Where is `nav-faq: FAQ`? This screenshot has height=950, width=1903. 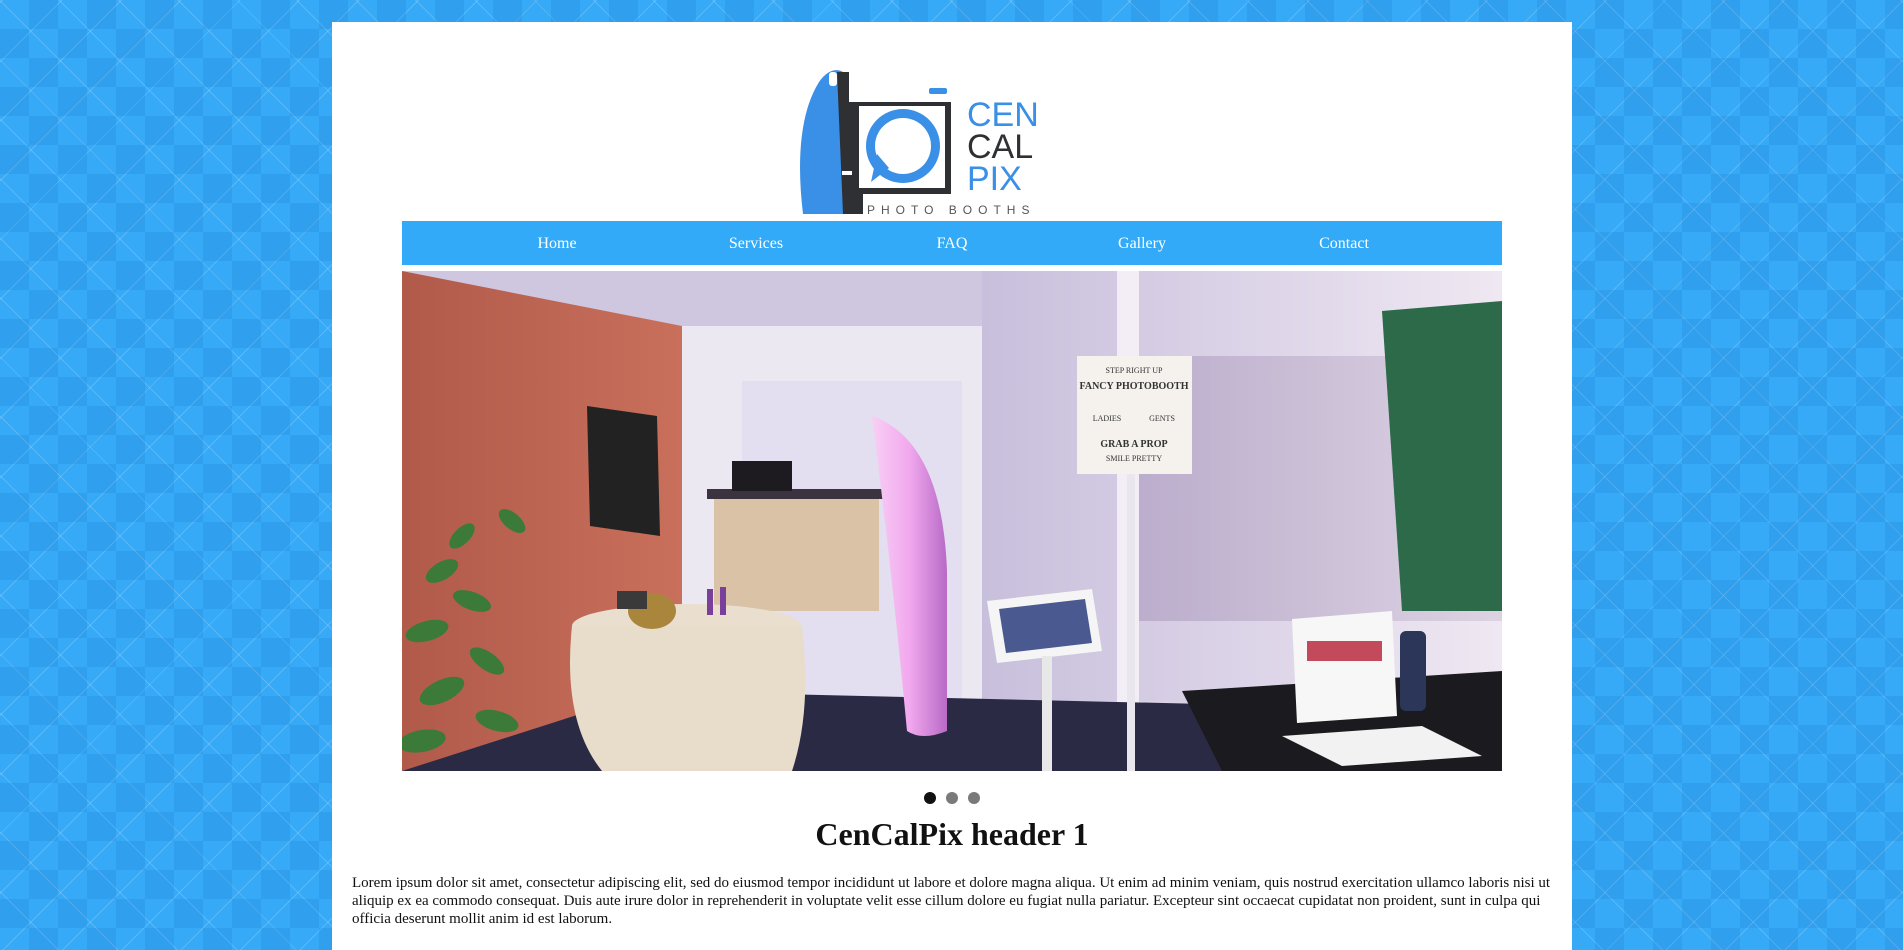
nav-faq: FAQ is located at coordinates (952, 243).